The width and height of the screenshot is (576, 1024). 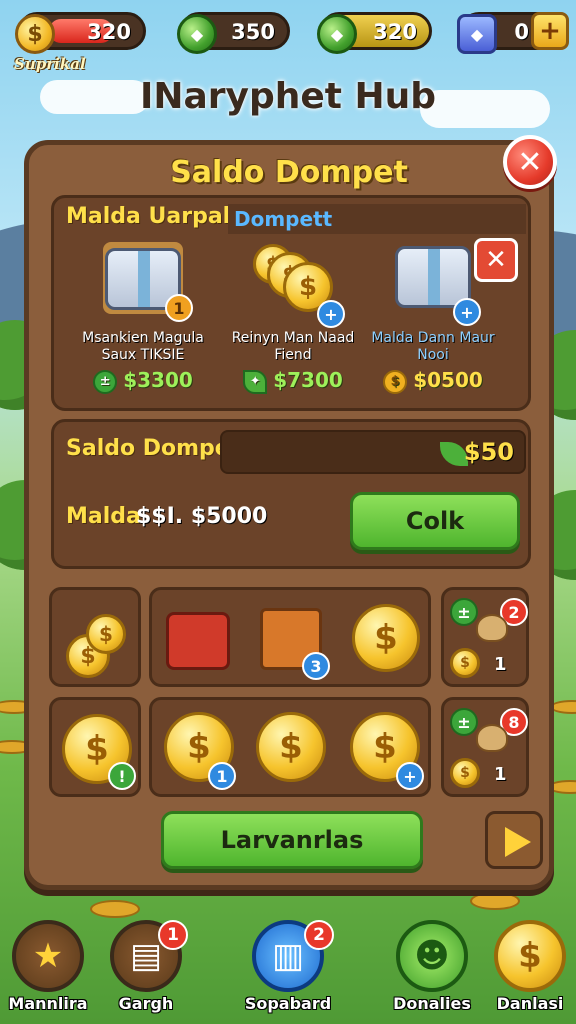 I want to click on add-resource-button: +, so click(x=550, y=31).